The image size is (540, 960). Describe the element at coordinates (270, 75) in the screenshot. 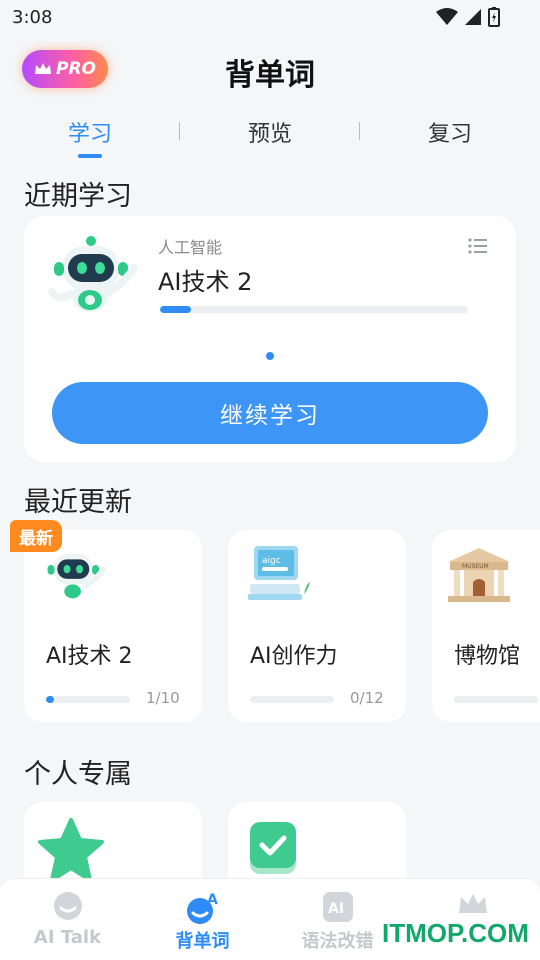

I see `page-title: 背单词` at that location.